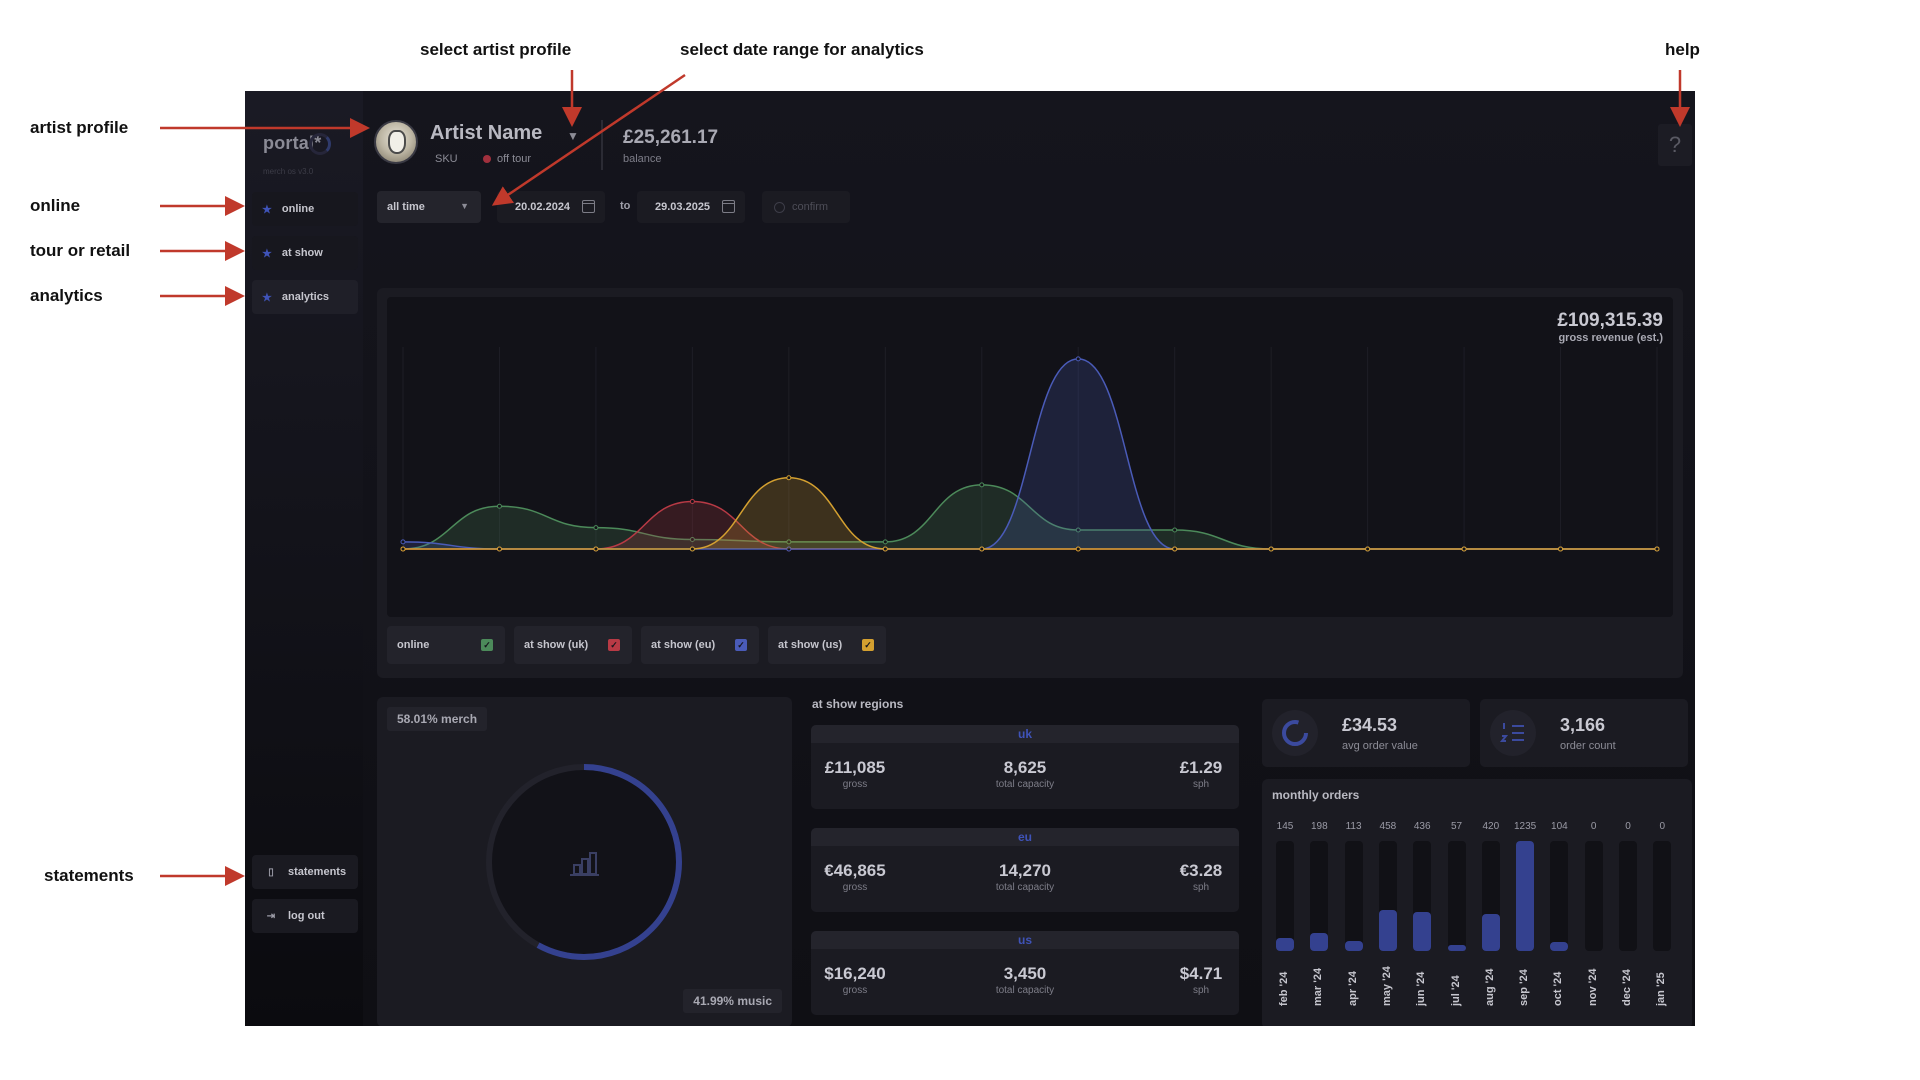  Describe the element at coordinates (1456, 826) in the screenshot. I see `month-count: 57` at that location.